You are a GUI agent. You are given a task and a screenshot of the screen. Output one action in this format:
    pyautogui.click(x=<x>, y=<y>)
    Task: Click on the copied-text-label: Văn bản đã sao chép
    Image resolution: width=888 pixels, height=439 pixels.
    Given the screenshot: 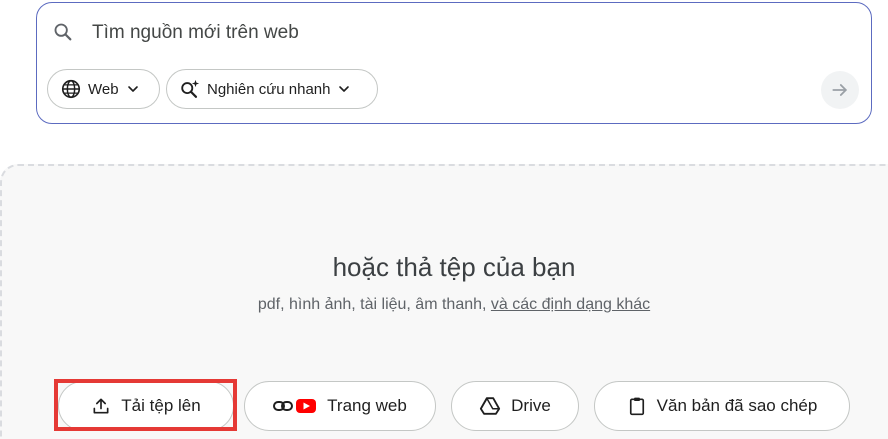 What is the action you would take?
    pyautogui.click(x=737, y=405)
    